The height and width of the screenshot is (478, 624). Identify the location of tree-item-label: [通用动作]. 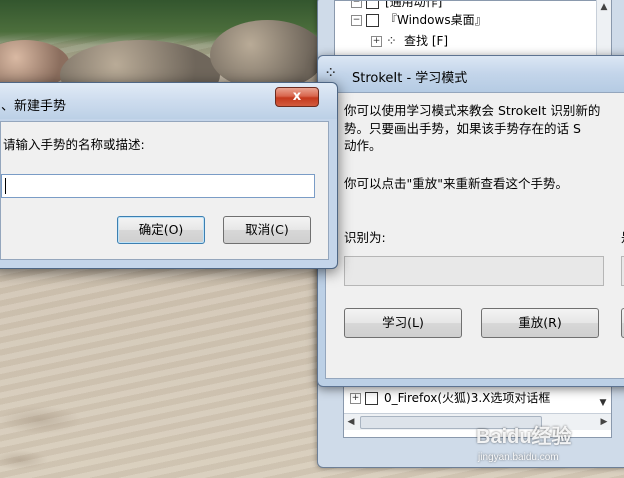
(414, 4).